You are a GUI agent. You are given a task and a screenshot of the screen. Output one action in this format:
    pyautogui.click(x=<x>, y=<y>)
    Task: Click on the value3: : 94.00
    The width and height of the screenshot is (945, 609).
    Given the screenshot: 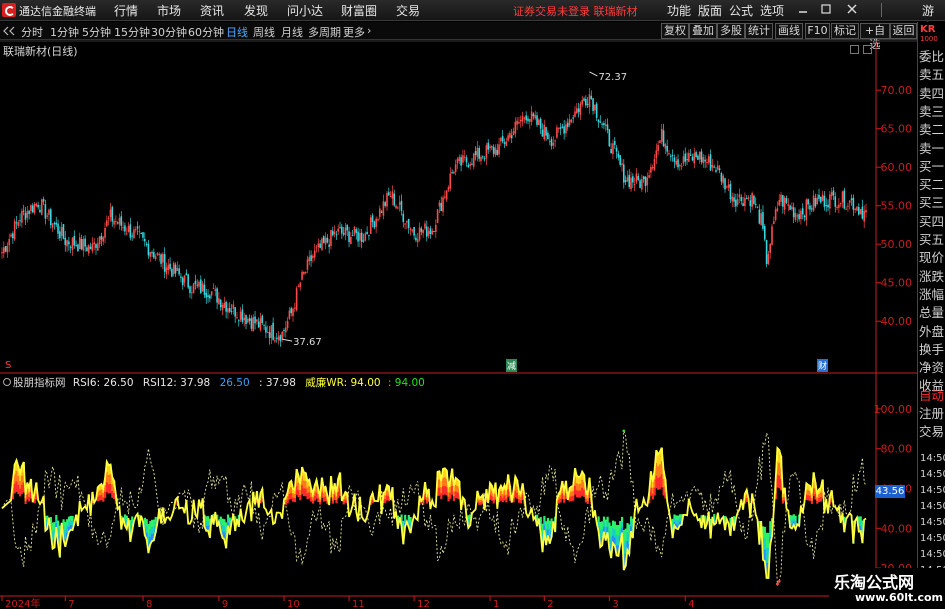 What is the action you would take?
    pyautogui.click(x=406, y=383)
    